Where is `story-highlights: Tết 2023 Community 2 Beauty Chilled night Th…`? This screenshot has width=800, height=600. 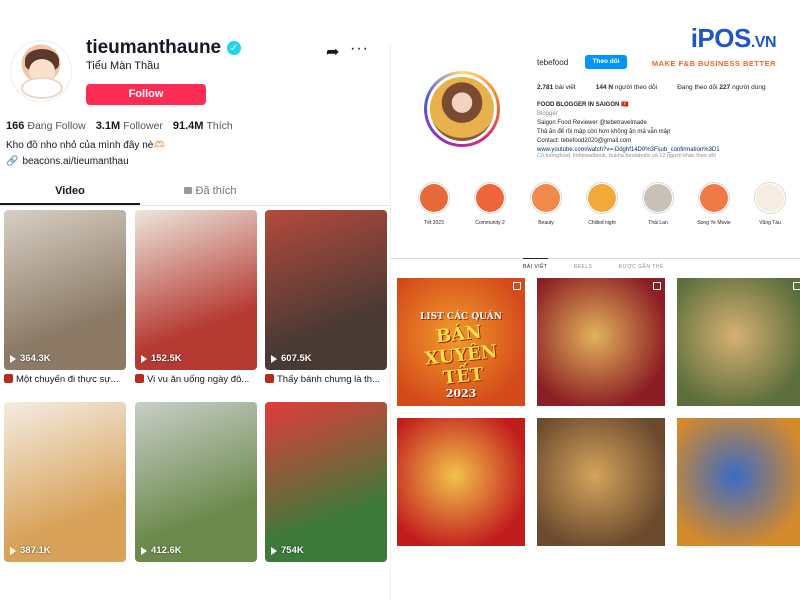
story-highlights: Tết 2023 Community 2 Beauty Chilled night Th… is located at coordinates (607, 210).